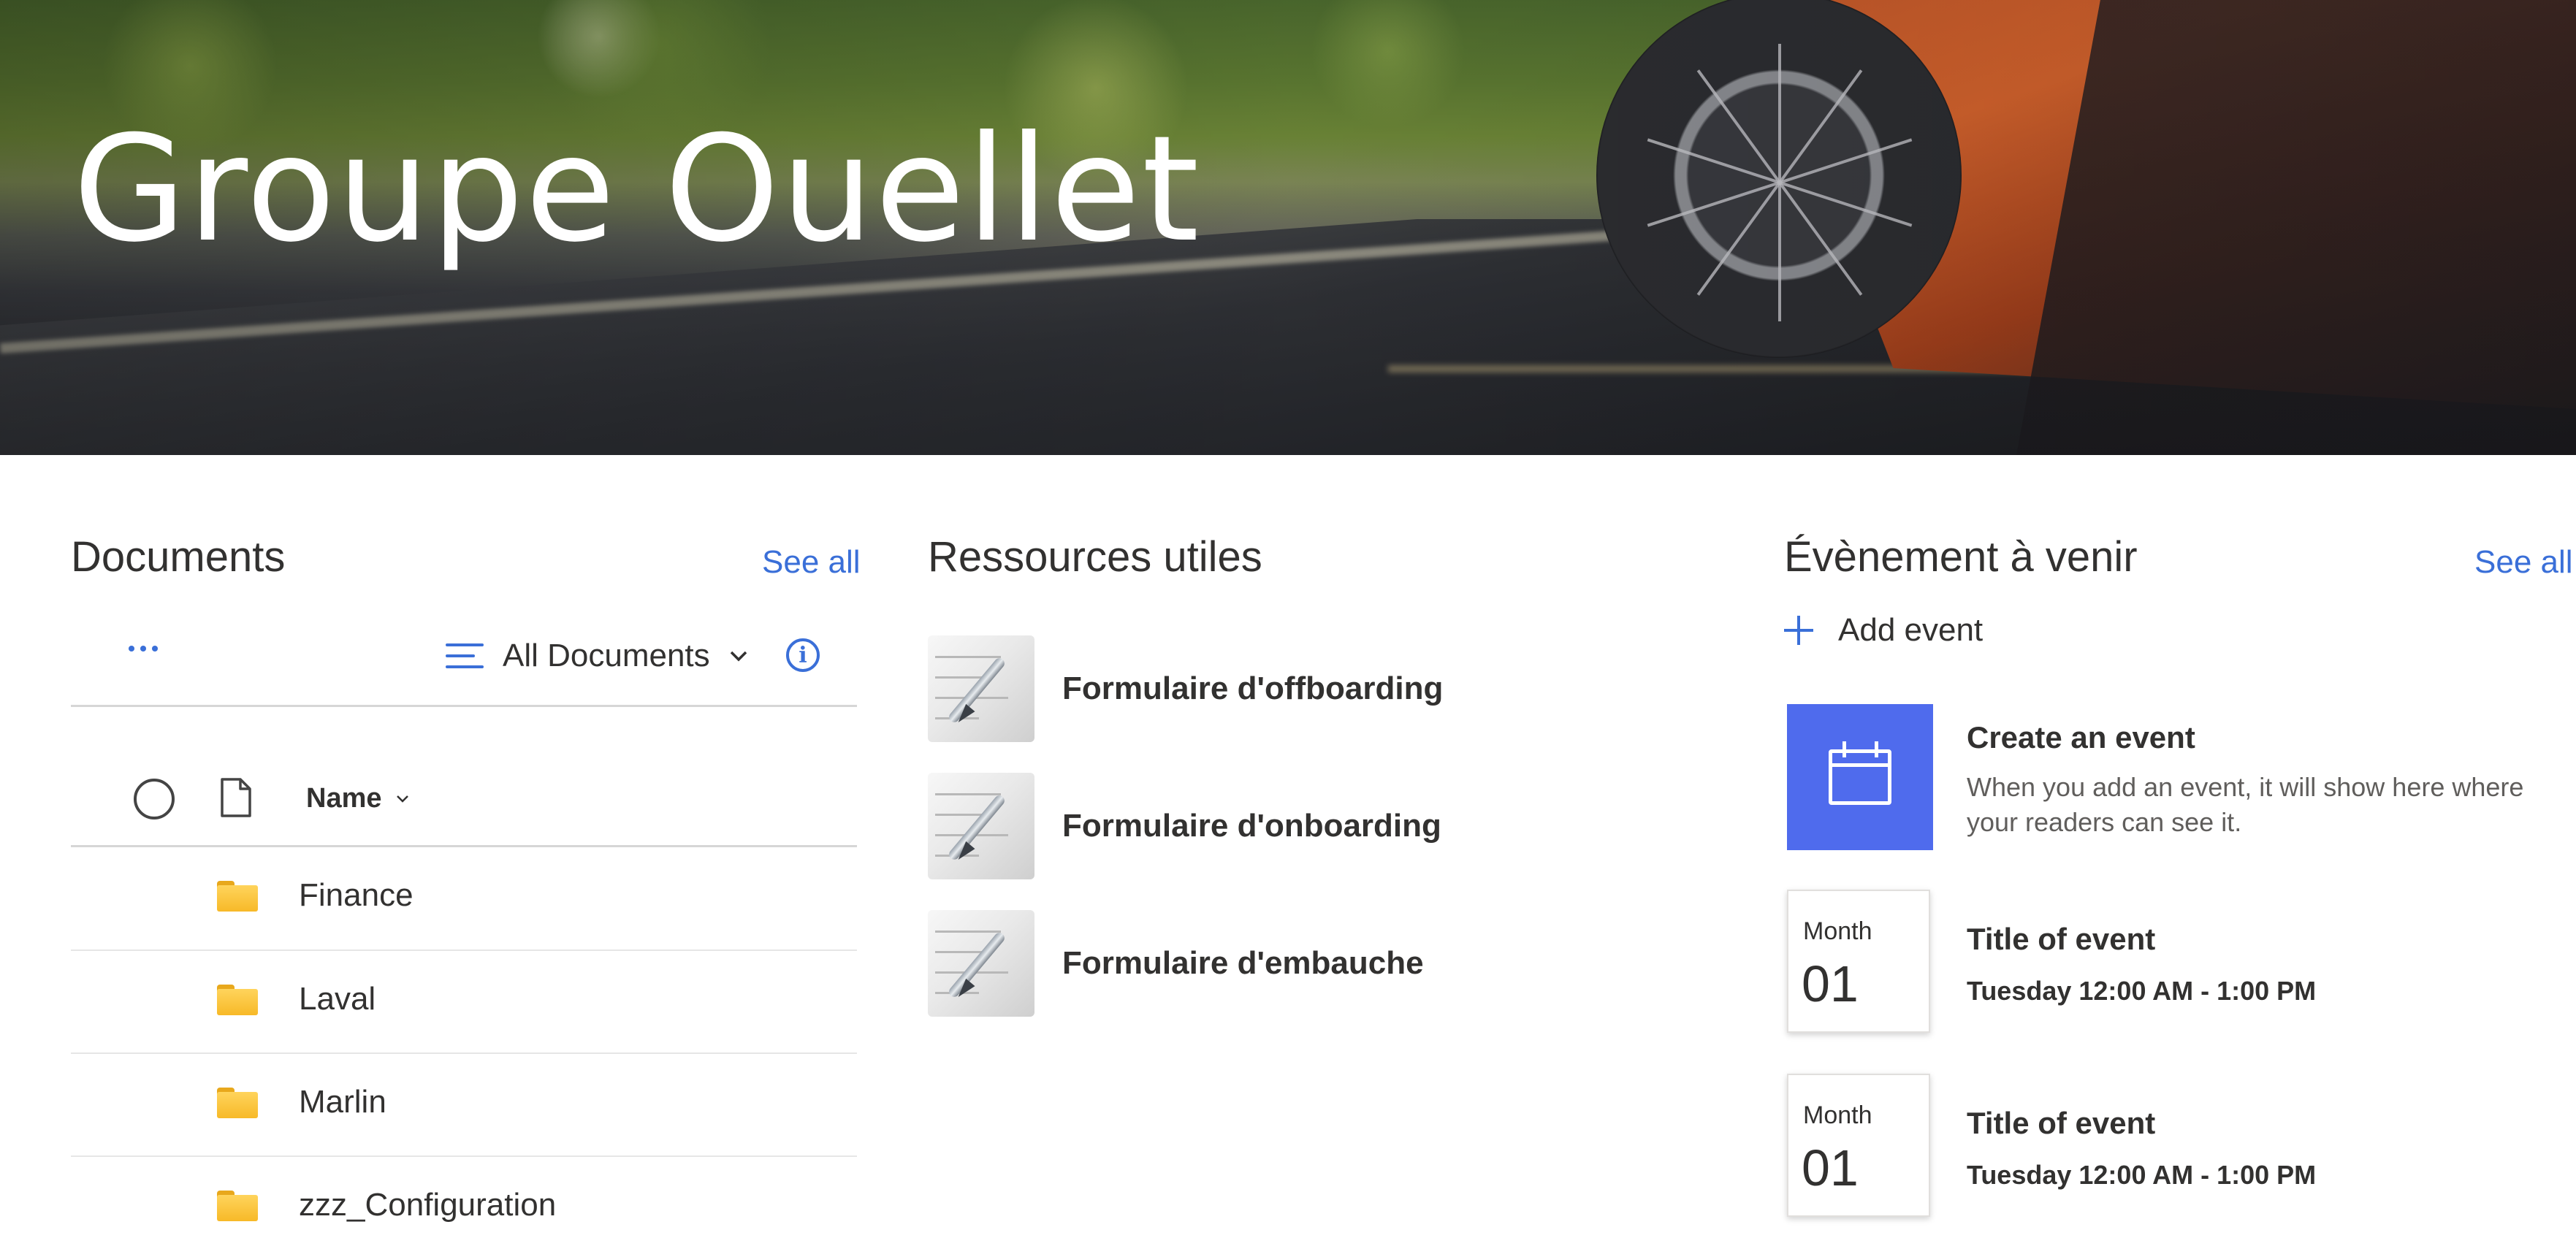 The image size is (2576, 1257). What do you see at coordinates (1799, 630) in the screenshot?
I see `plus-icon` at bounding box center [1799, 630].